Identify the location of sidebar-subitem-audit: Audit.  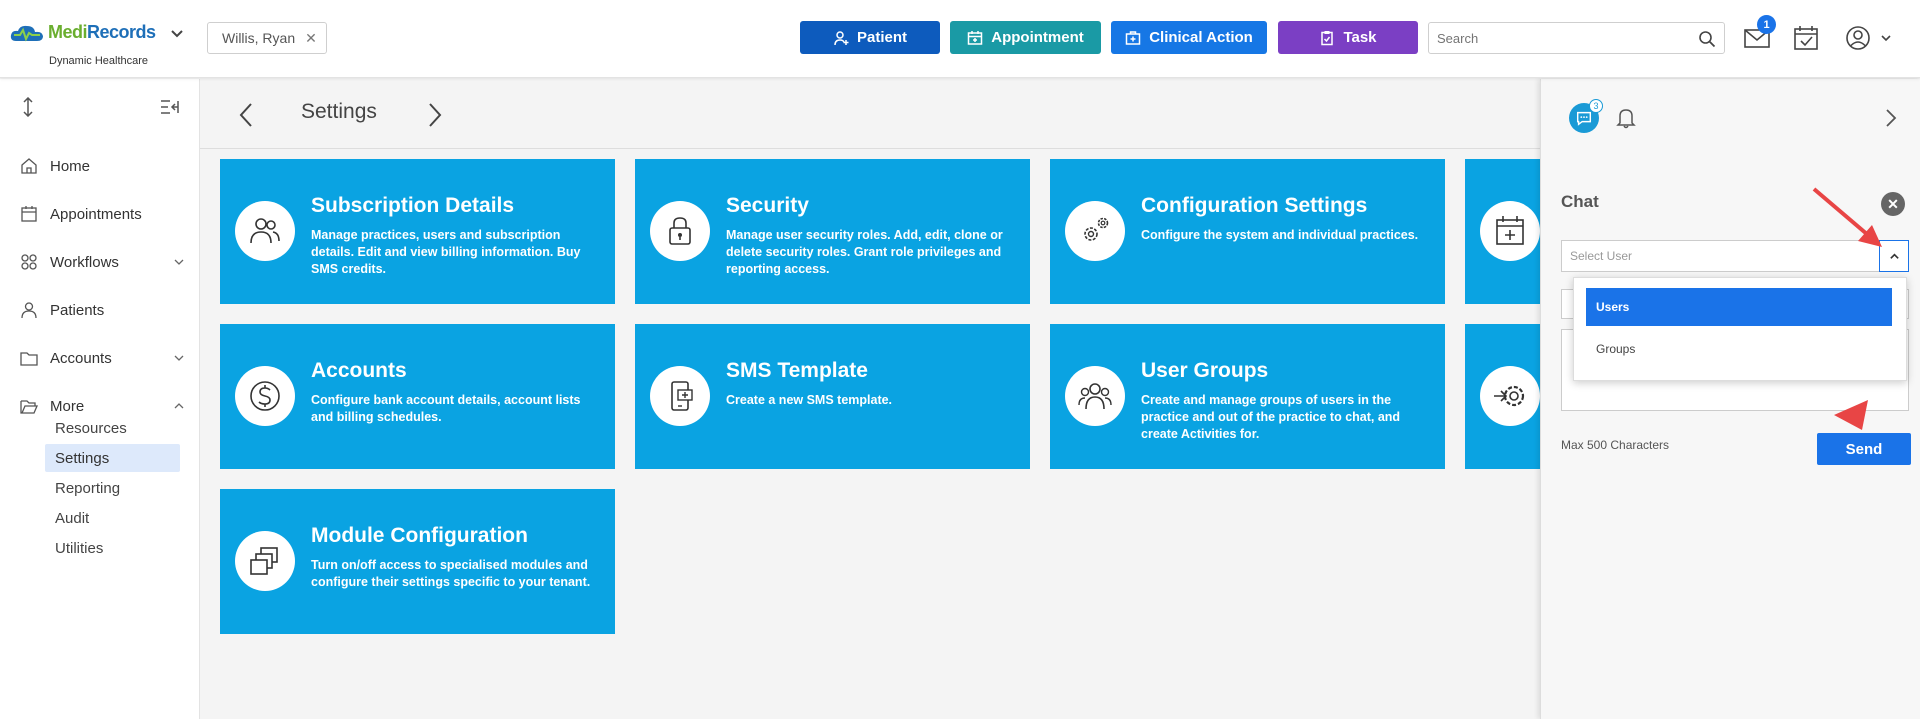
(112, 518).